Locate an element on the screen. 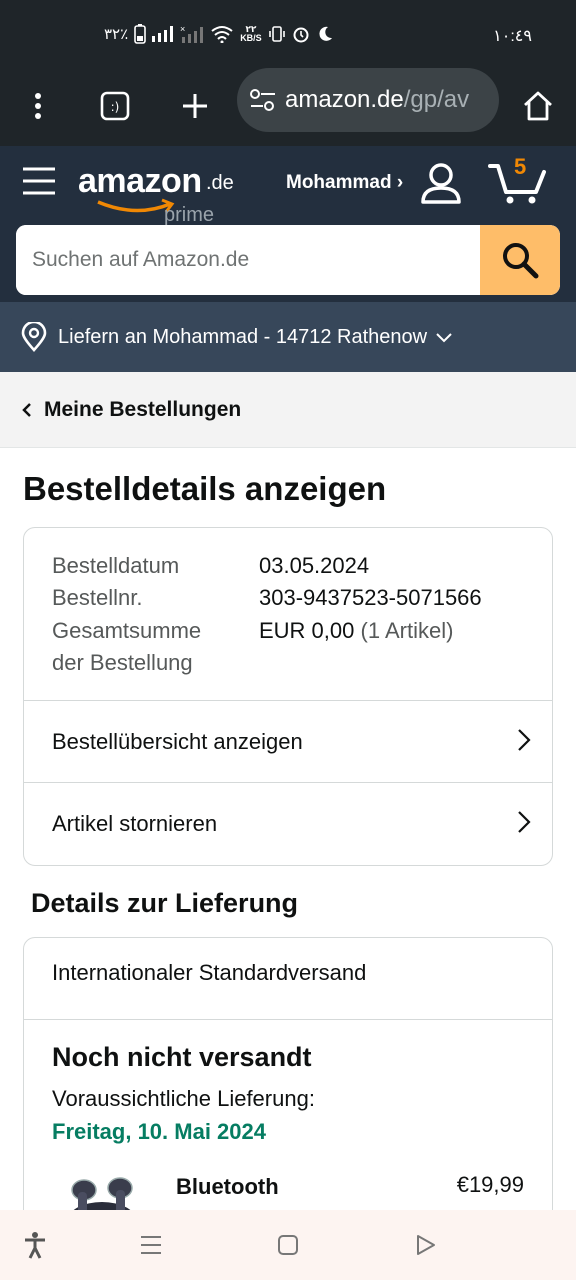  expected-delivery-label: Voraussichtliche Lieferung: is located at coordinates (183, 1098).